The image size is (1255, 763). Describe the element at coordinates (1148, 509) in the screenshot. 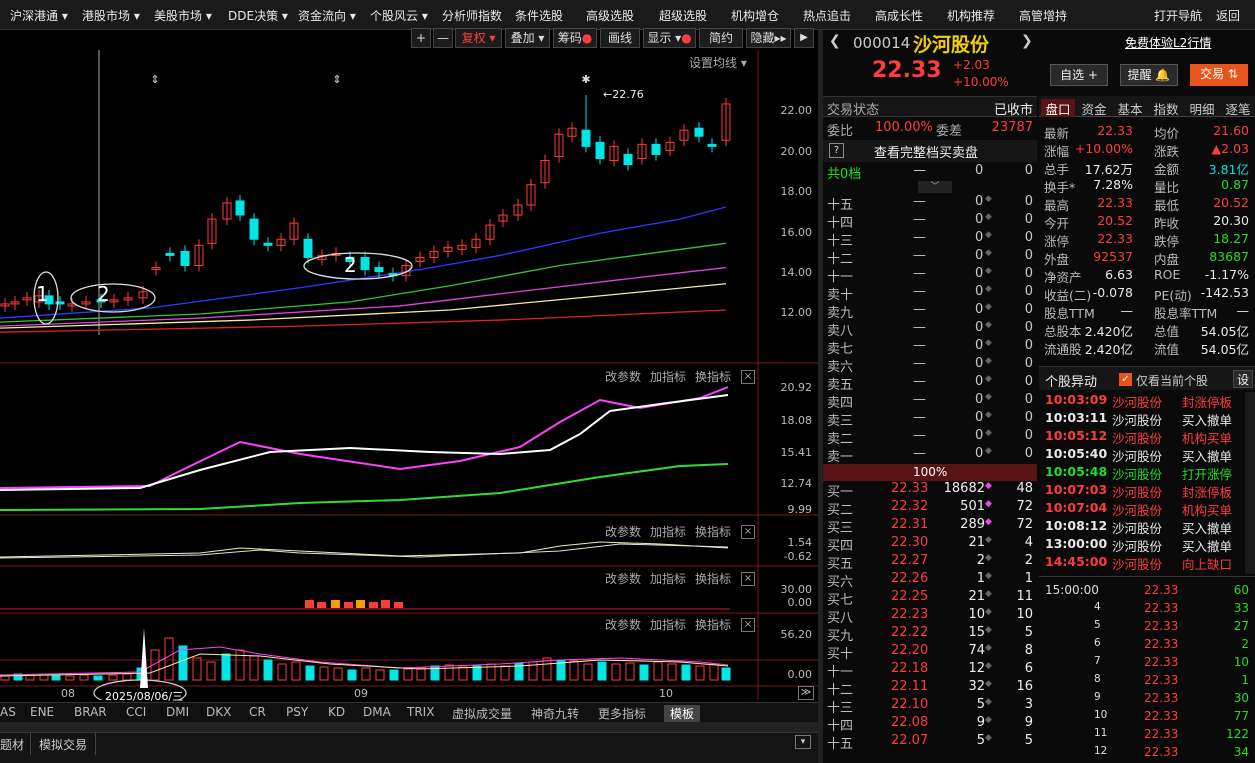

I see `alert-row: 10:07:04 沙河股份 机构买单` at that location.